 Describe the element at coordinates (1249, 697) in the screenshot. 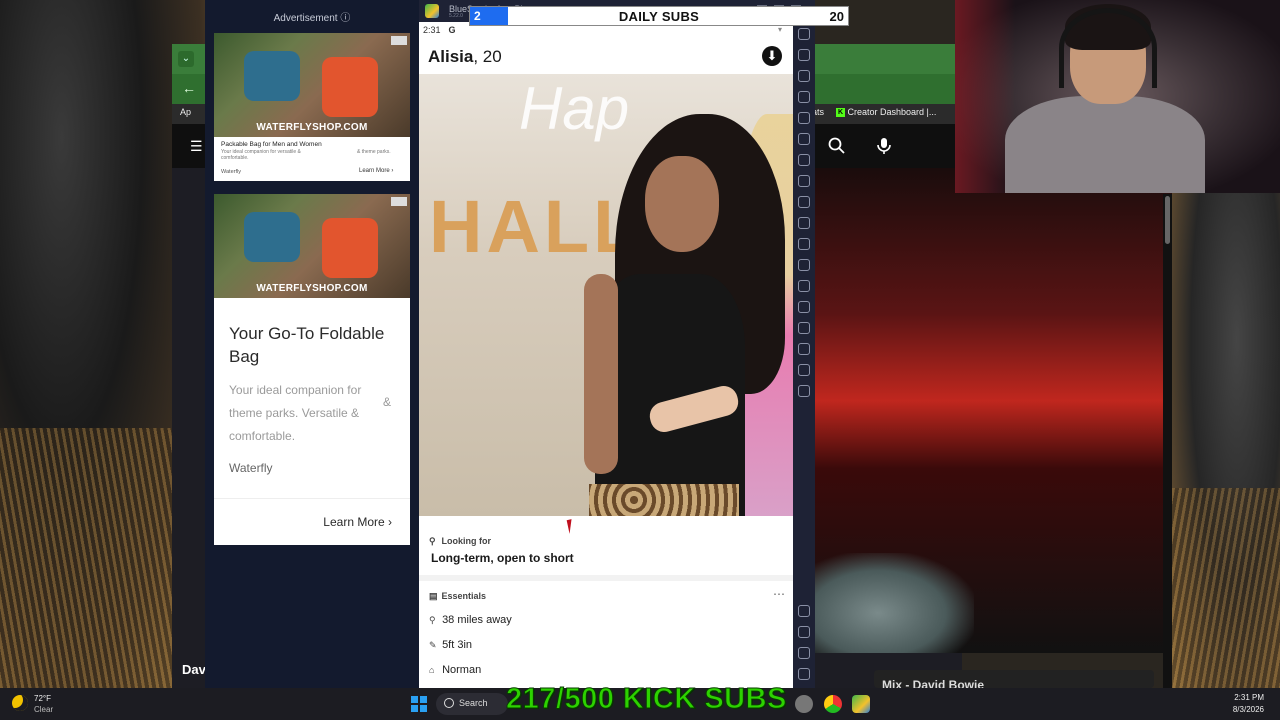

I see `clock-time: 2:31 PM` at that location.